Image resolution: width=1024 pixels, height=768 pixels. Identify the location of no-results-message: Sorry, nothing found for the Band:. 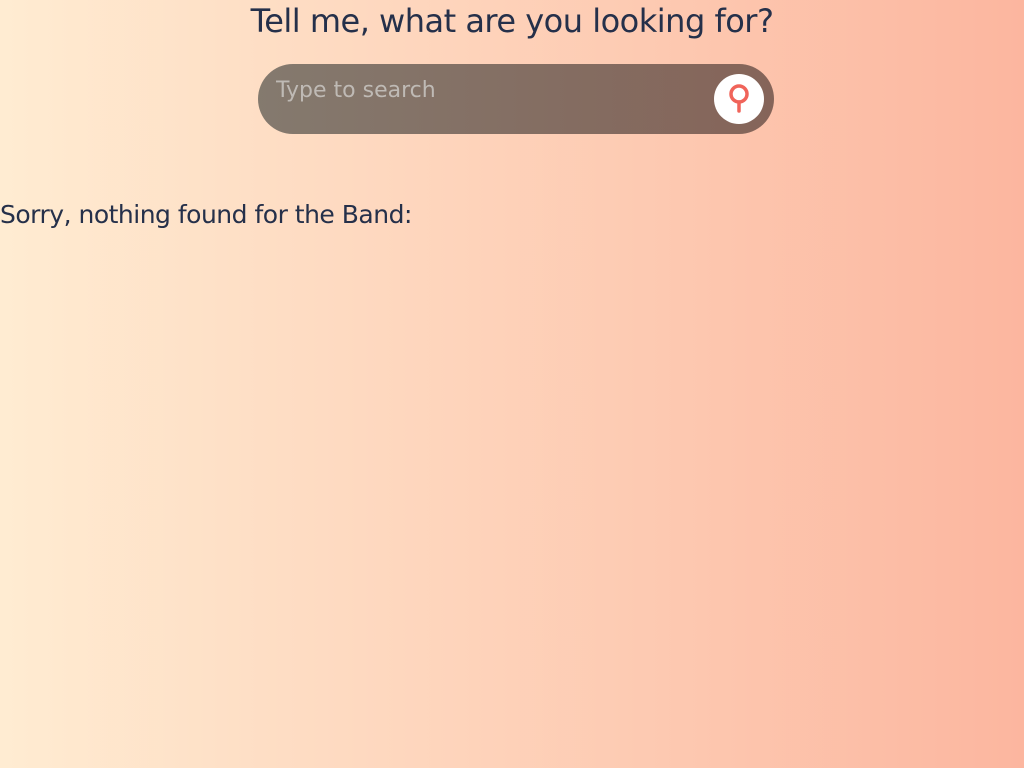
(206, 214).